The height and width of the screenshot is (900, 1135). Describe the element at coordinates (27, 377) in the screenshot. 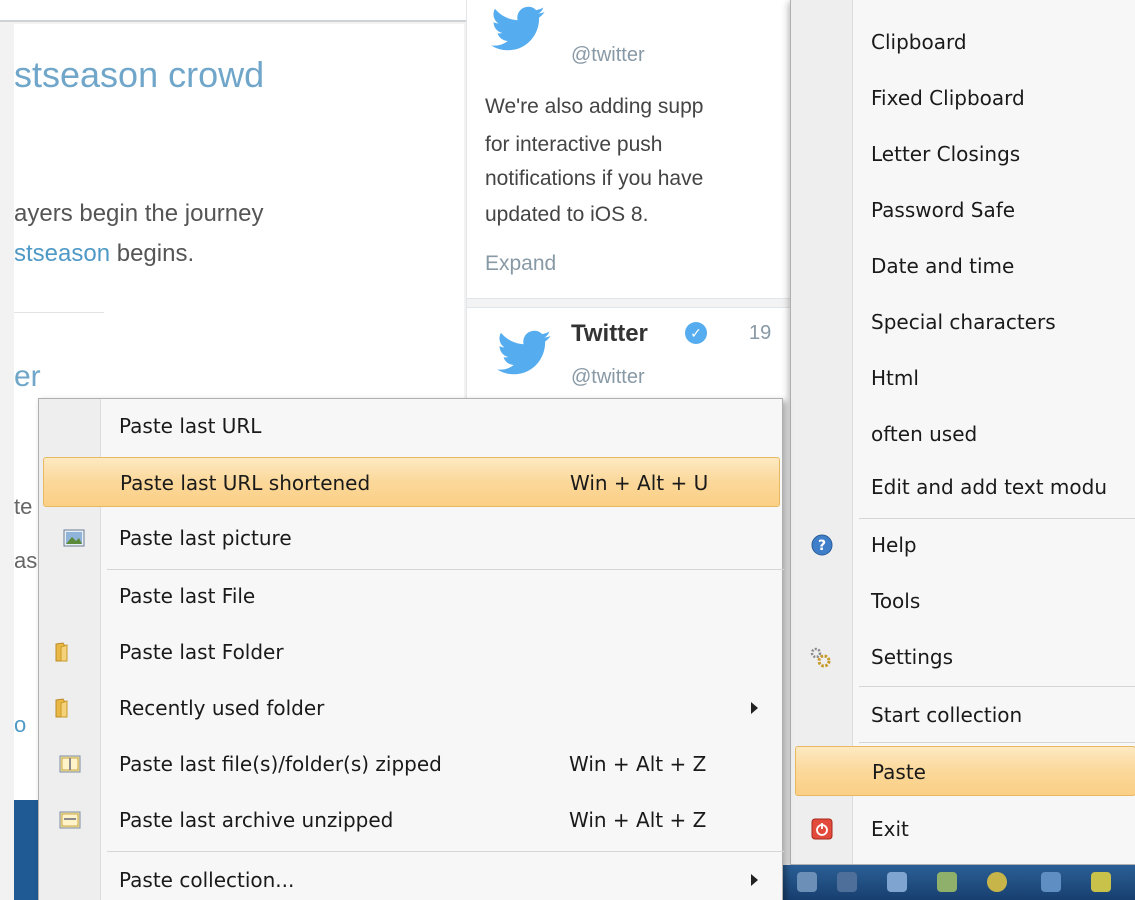

I see `article-heading: er` at that location.